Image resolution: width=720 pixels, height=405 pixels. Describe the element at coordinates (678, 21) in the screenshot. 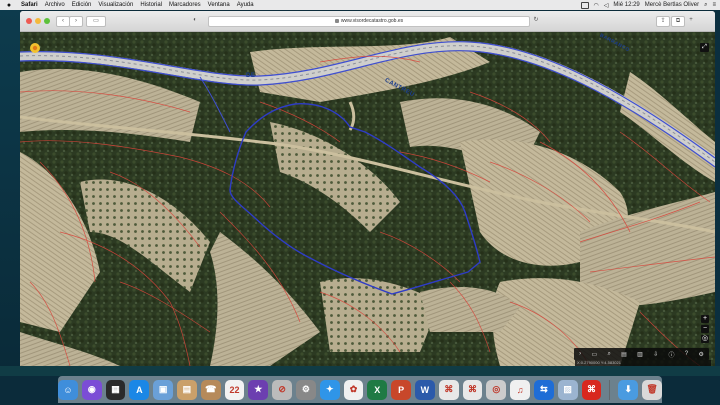

I see `show-tabs-button: ⧉` at that location.